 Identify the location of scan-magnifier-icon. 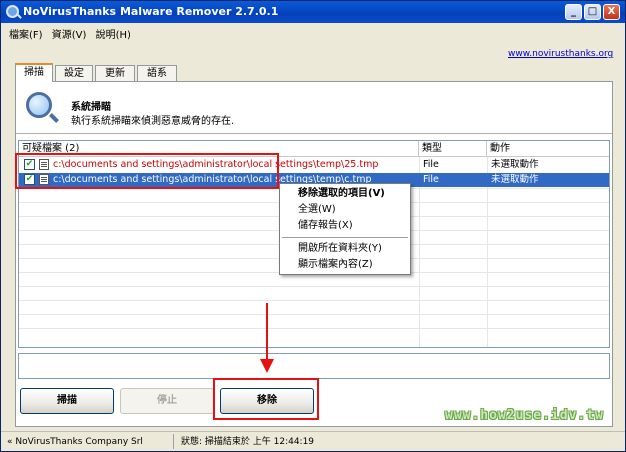
(39, 105).